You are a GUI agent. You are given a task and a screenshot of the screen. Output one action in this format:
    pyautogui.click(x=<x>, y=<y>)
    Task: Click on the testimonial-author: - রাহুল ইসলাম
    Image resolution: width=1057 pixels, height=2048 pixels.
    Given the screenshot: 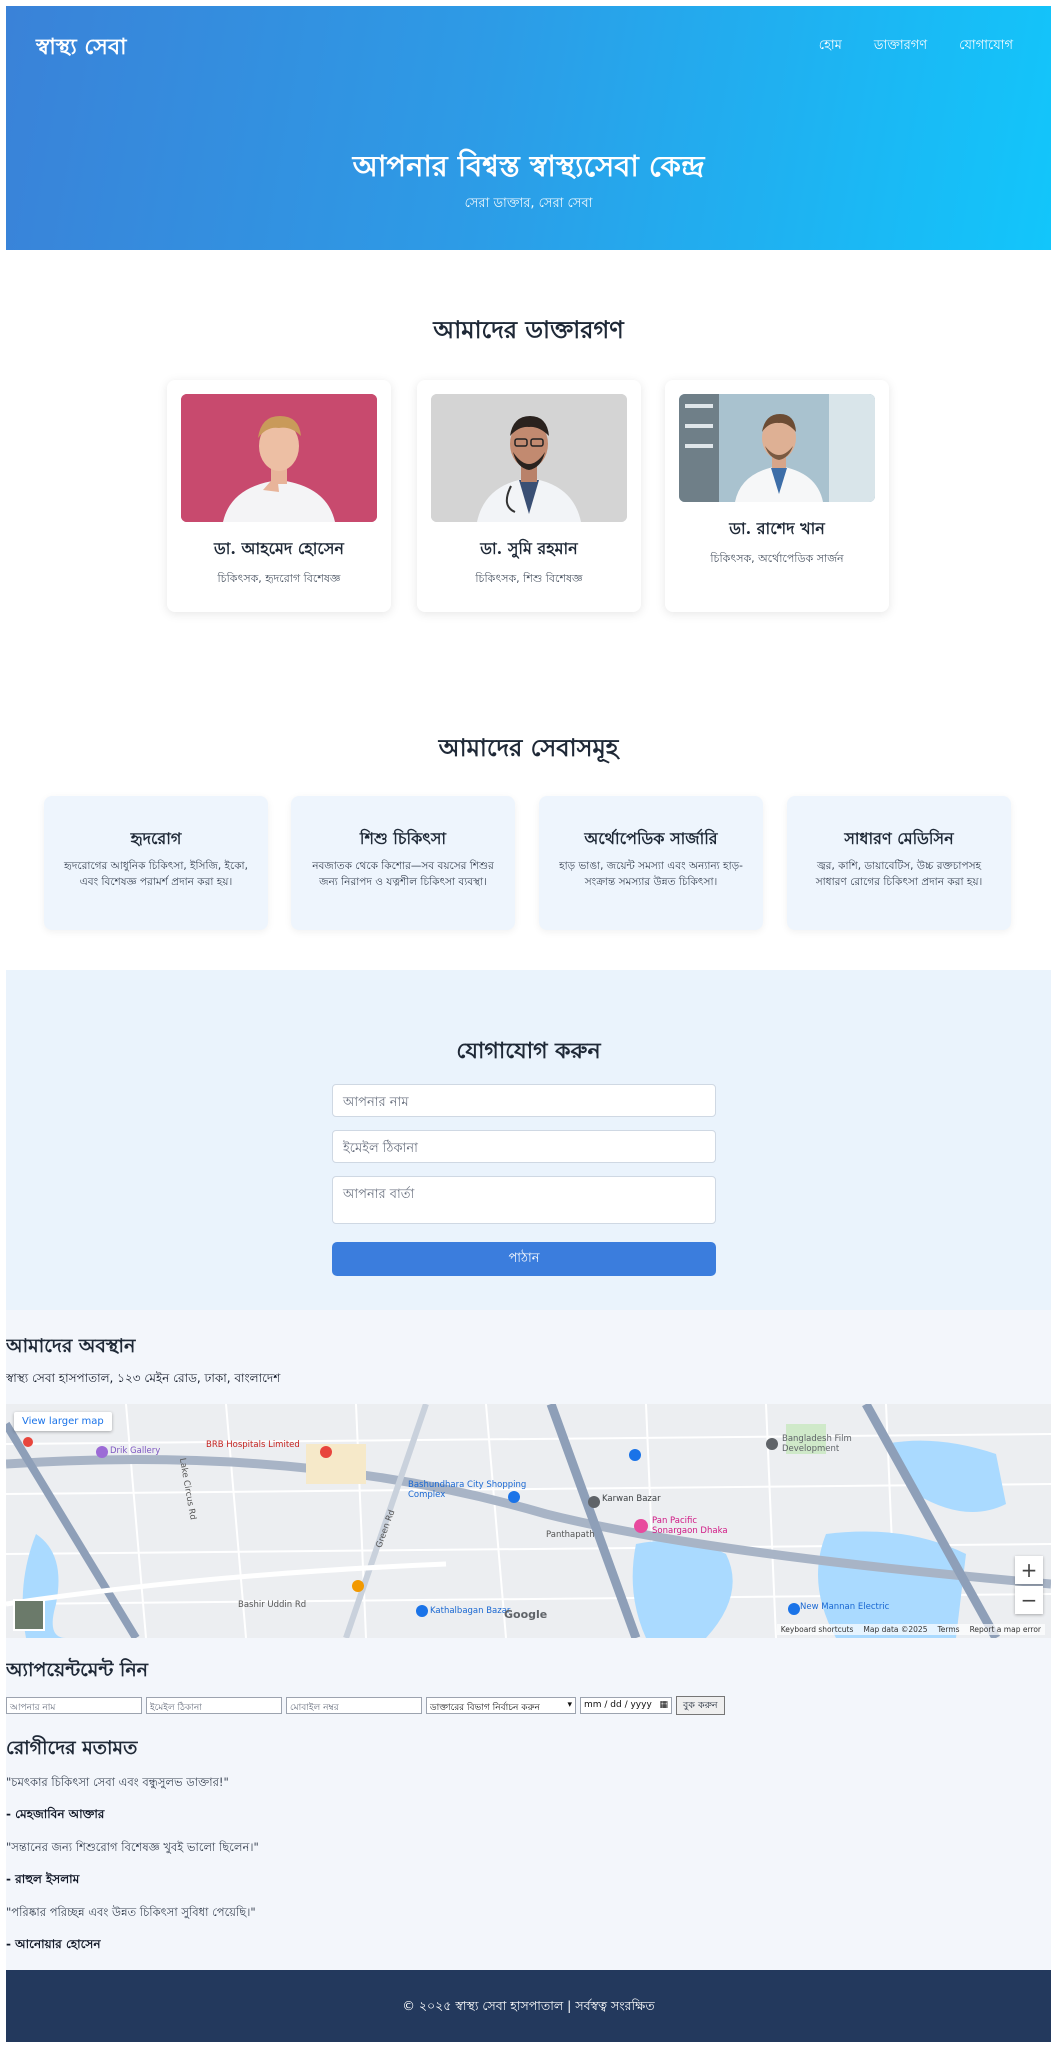 What is the action you would take?
    pyautogui.click(x=43, y=1879)
    